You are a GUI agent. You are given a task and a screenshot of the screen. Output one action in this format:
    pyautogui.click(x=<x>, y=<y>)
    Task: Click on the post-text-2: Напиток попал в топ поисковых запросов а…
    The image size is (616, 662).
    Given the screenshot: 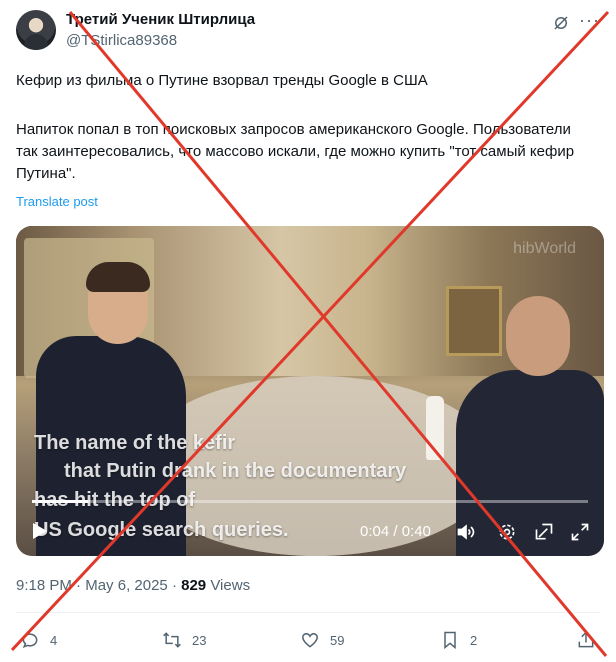 What is the action you would take?
    pyautogui.click(x=295, y=151)
    